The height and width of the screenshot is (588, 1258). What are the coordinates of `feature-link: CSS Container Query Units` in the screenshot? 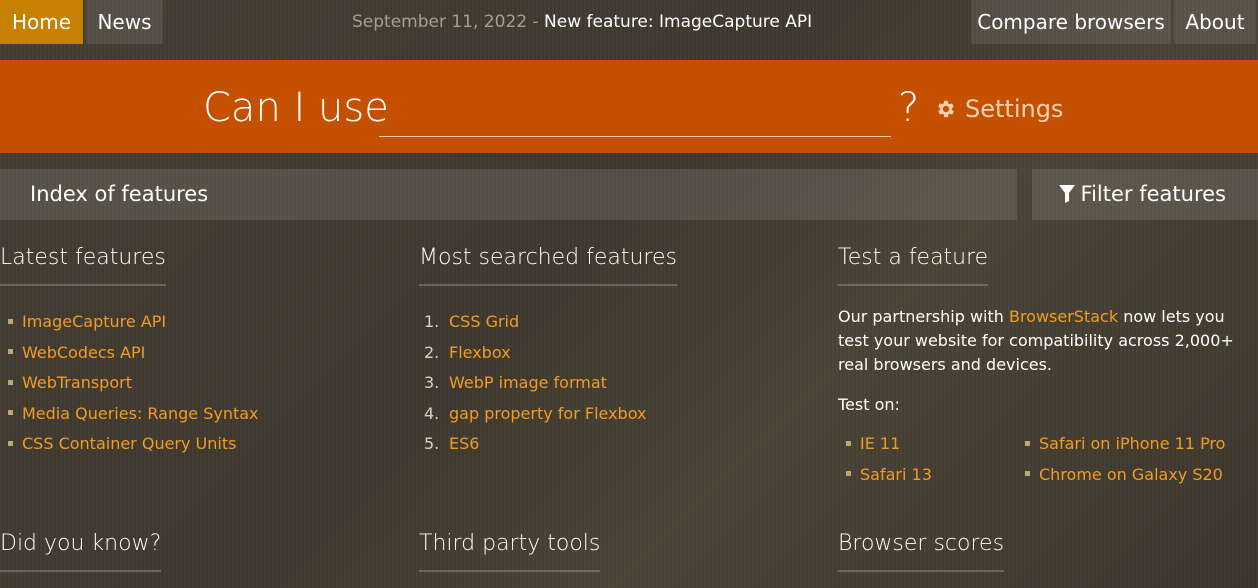 It's located at (129, 443).